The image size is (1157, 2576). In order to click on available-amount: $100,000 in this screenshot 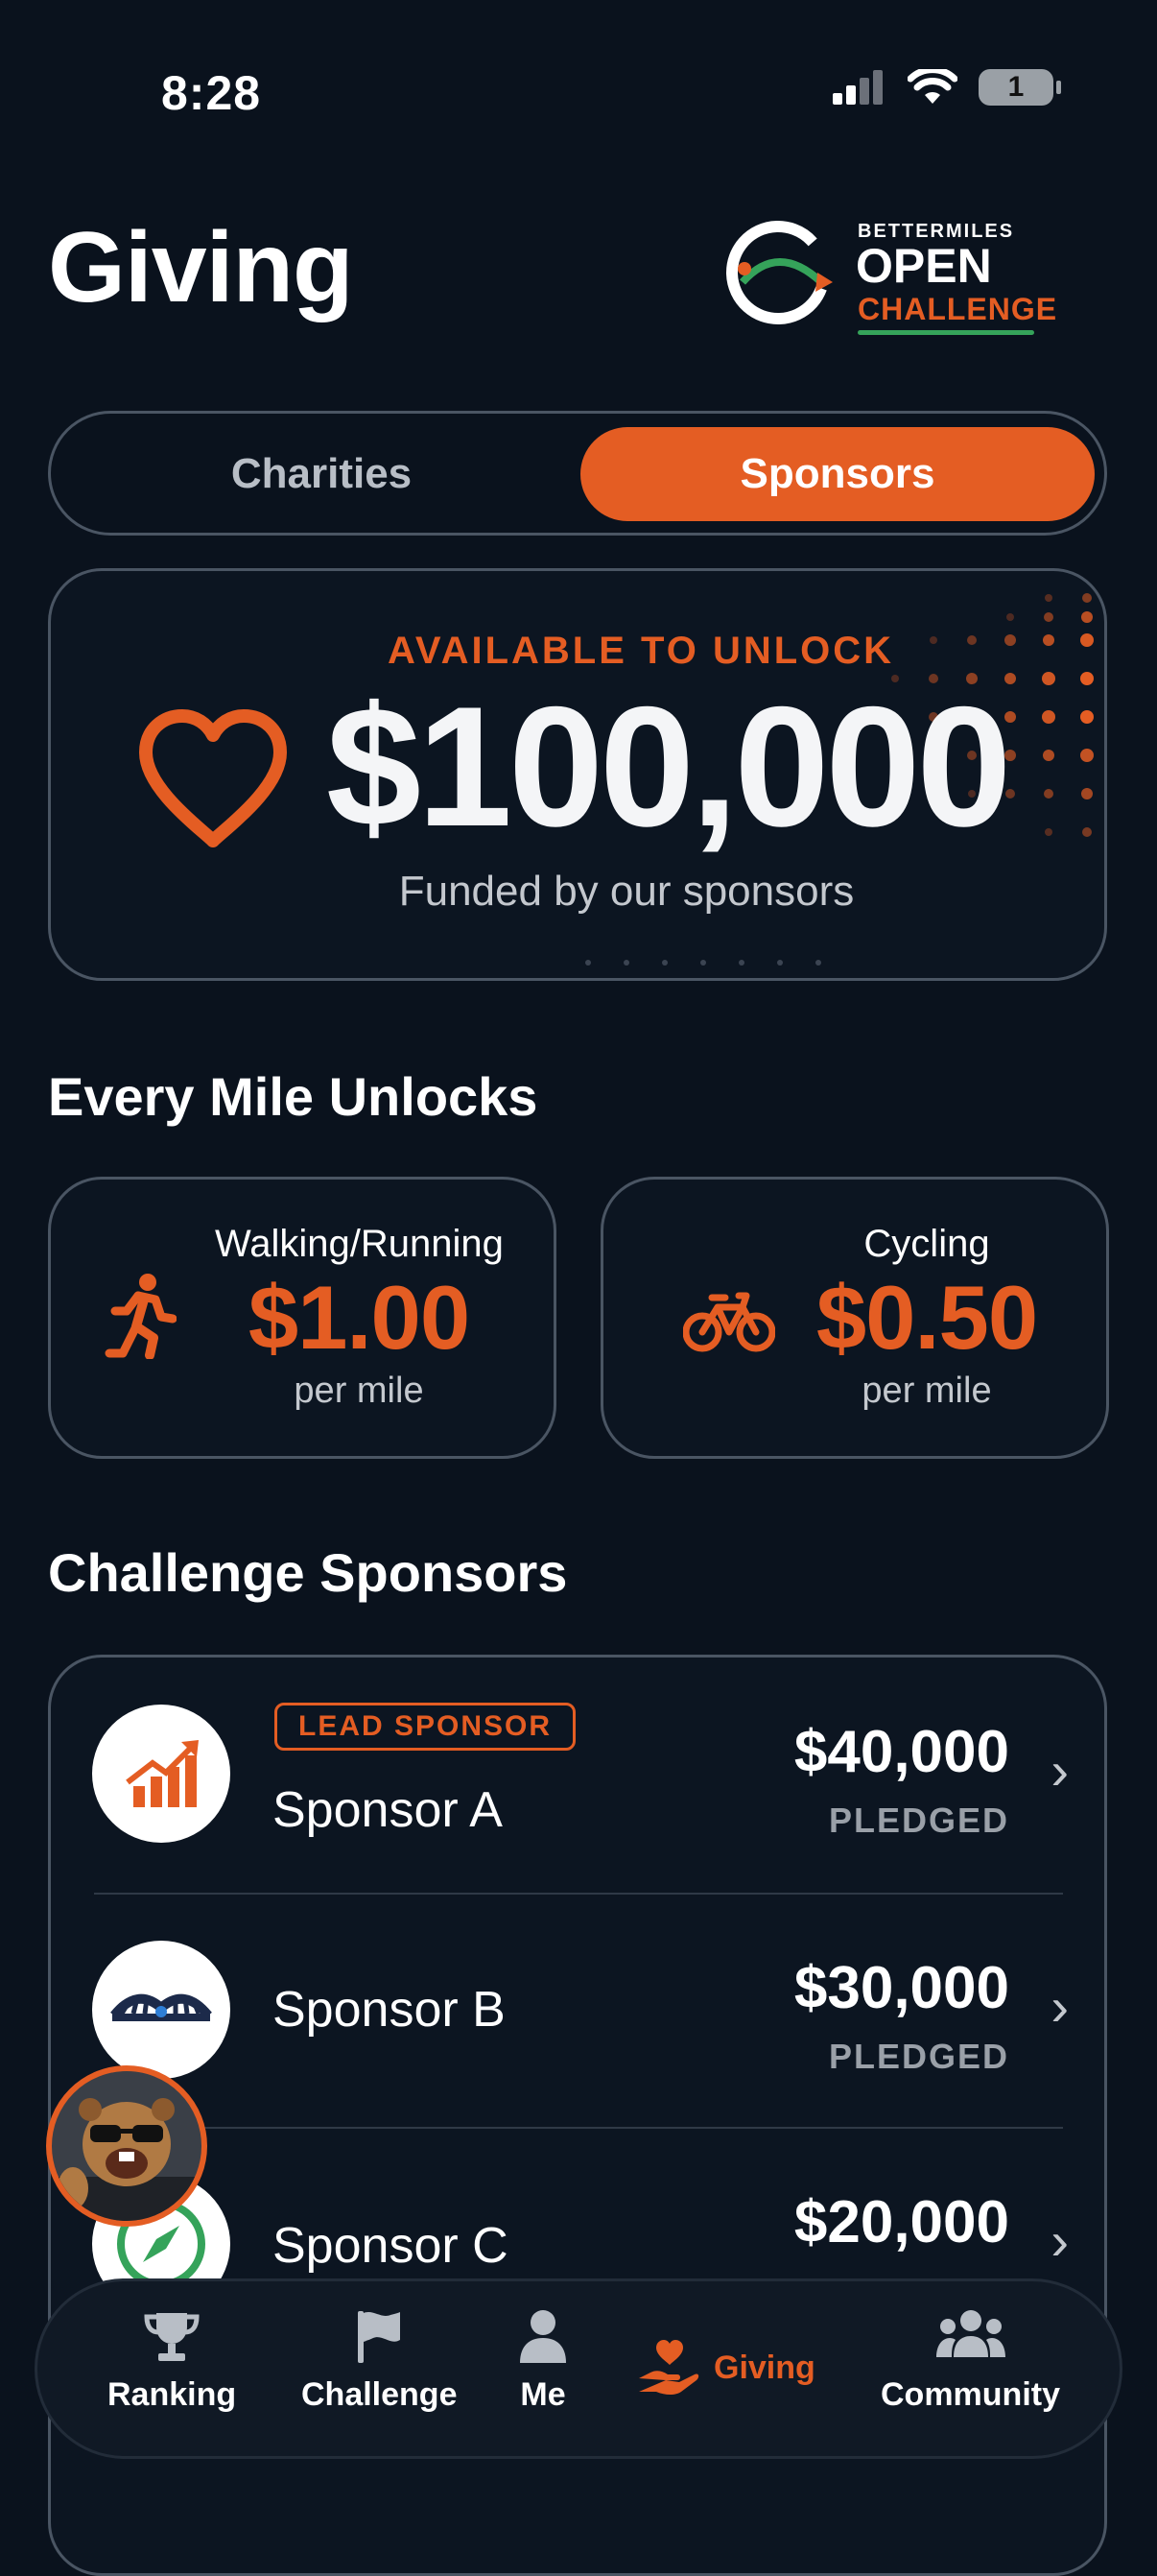, I will do `click(668, 766)`.